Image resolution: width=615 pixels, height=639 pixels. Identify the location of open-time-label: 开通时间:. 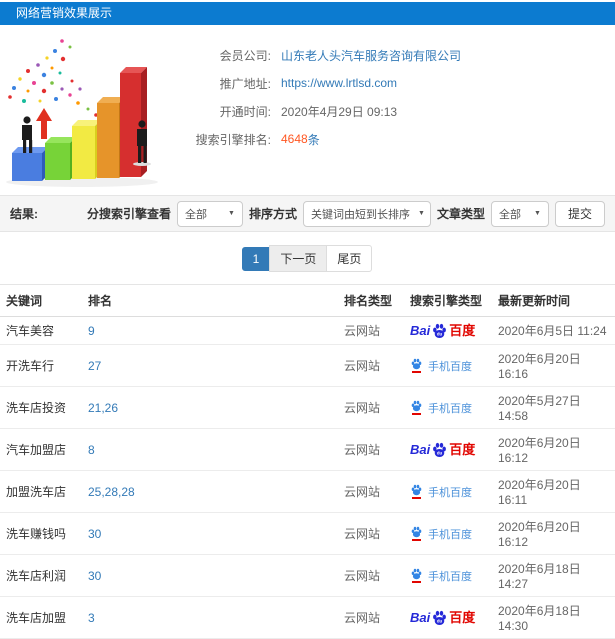
(245, 111).